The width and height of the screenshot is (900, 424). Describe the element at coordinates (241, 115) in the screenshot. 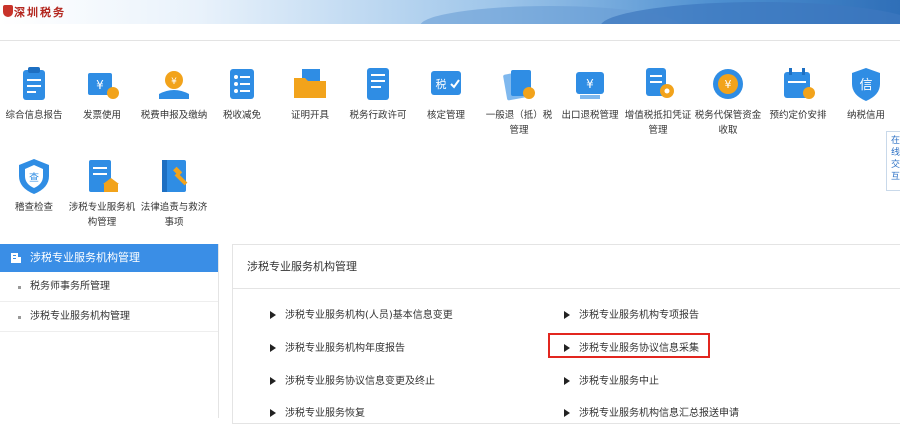

I see `tile-label: 税收减免` at that location.